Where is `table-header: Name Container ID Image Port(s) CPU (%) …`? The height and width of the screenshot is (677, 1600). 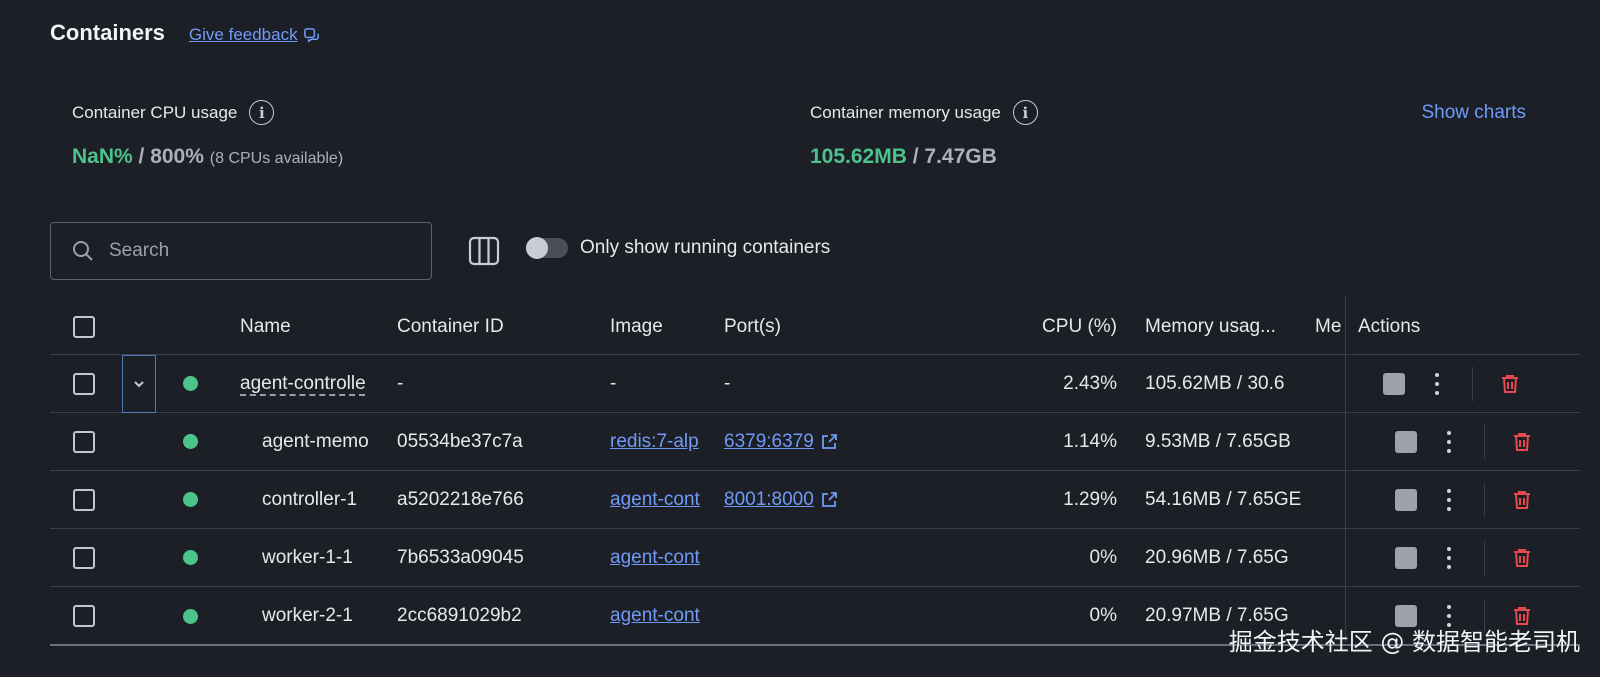 table-header: Name Container ID Image Port(s) CPU (%) … is located at coordinates (815, 327).